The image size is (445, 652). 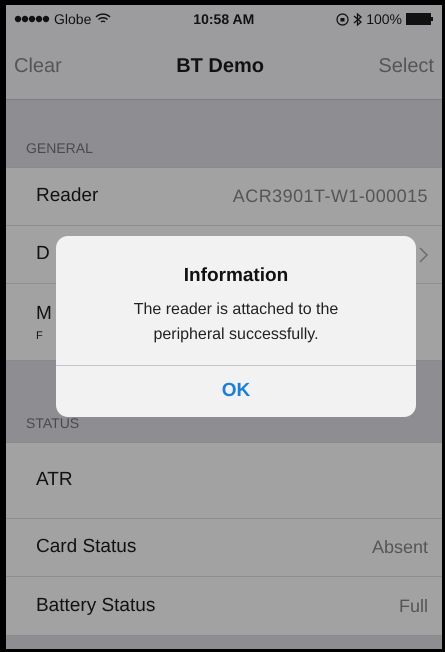 I want to click on row-label: D, so click(x=43, y=254).